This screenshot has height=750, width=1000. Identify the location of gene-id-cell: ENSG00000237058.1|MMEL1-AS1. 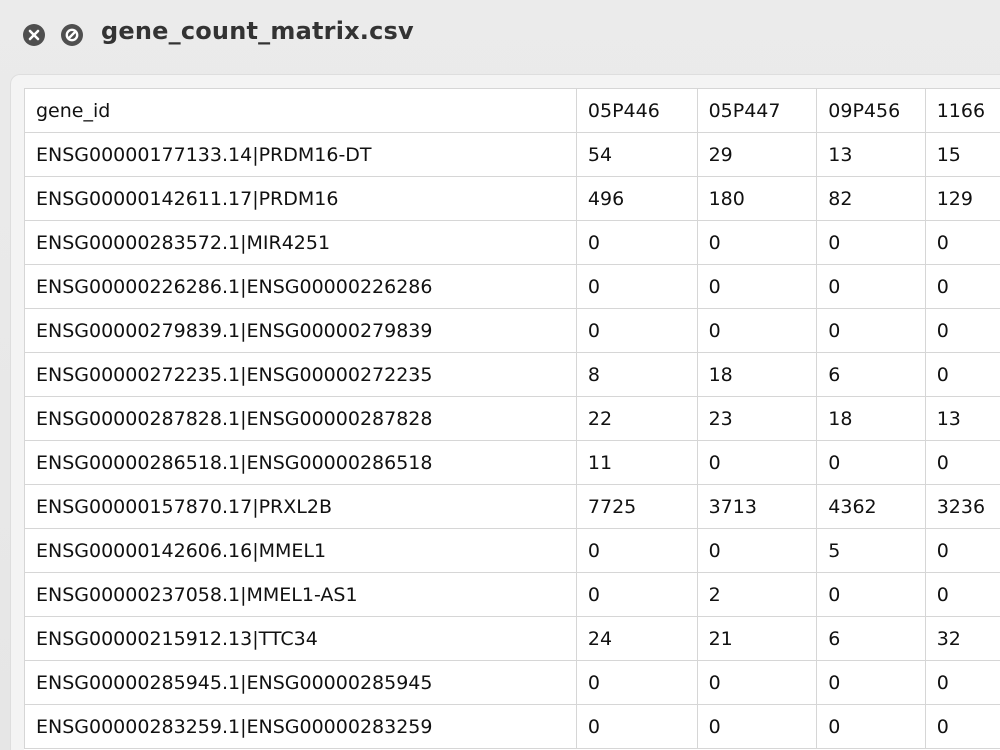
(300, 594).